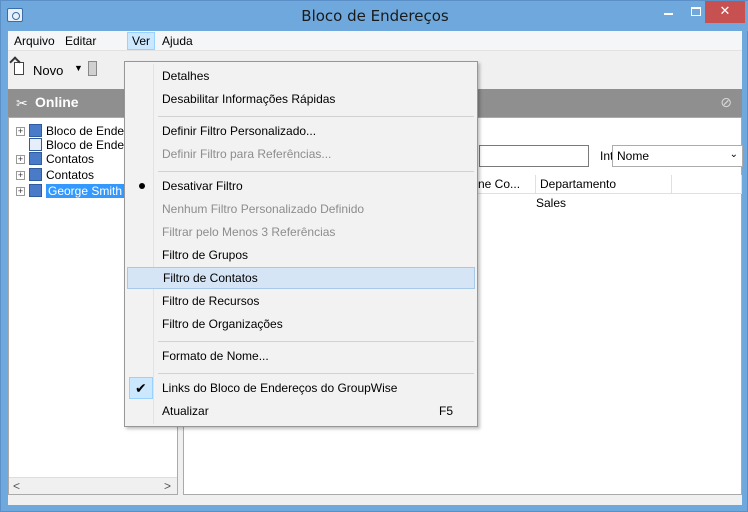 Image resolution: width=748 pixels, height=512 pixels. What do you see at coordinates (726, 102) in the screenshot?
I see `link-icon: ⊘` at bounding box center [726, 102].